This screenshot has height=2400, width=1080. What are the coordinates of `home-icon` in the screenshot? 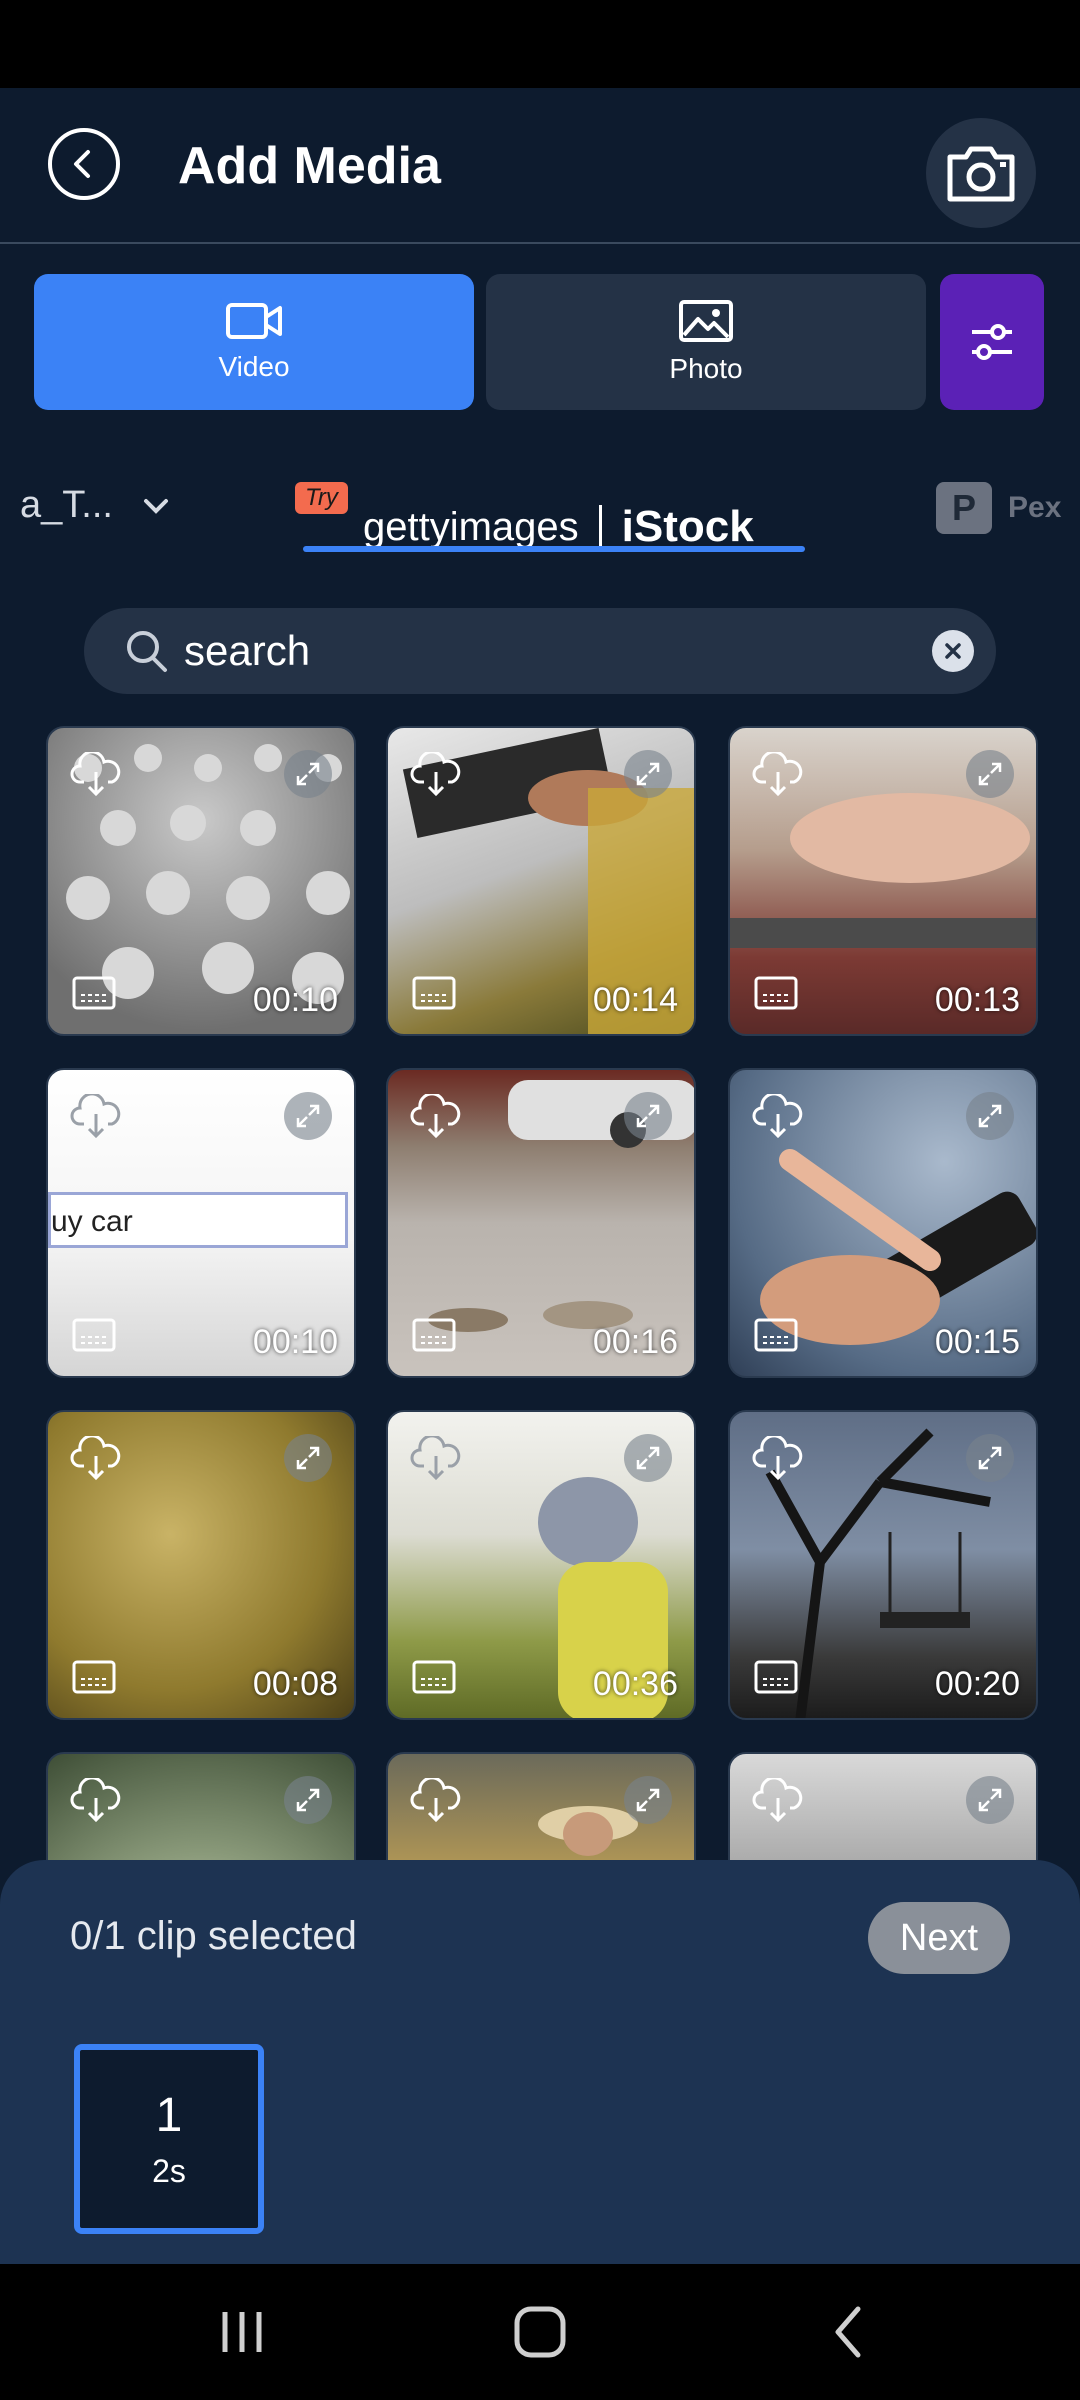 It's located at (540, 2332).